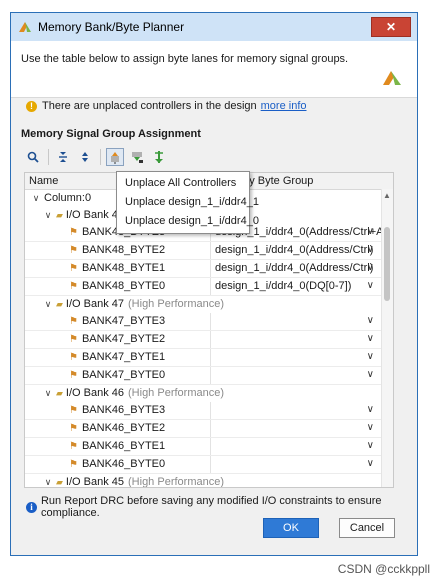  I want to click on expand-all-button, so click(85, 157).